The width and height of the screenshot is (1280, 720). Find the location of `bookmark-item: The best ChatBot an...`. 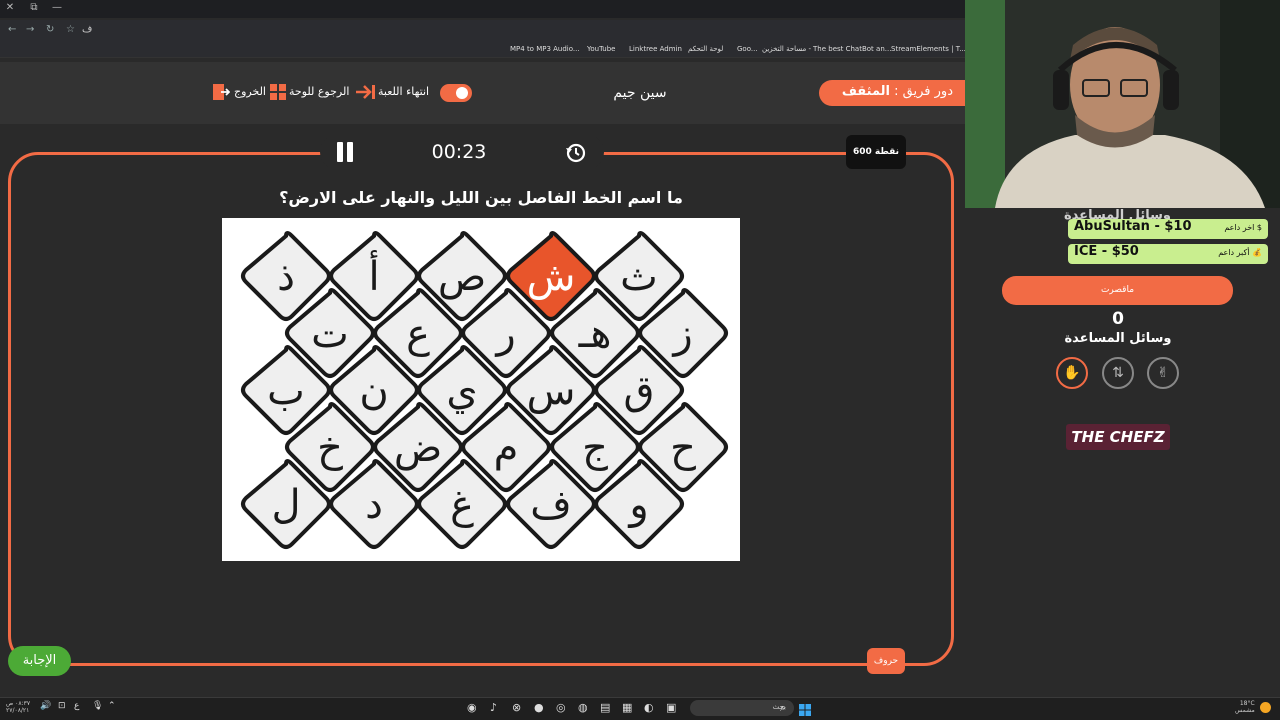

bookmark-item: The best ChatBot an... is located at coordinates (852, 49).